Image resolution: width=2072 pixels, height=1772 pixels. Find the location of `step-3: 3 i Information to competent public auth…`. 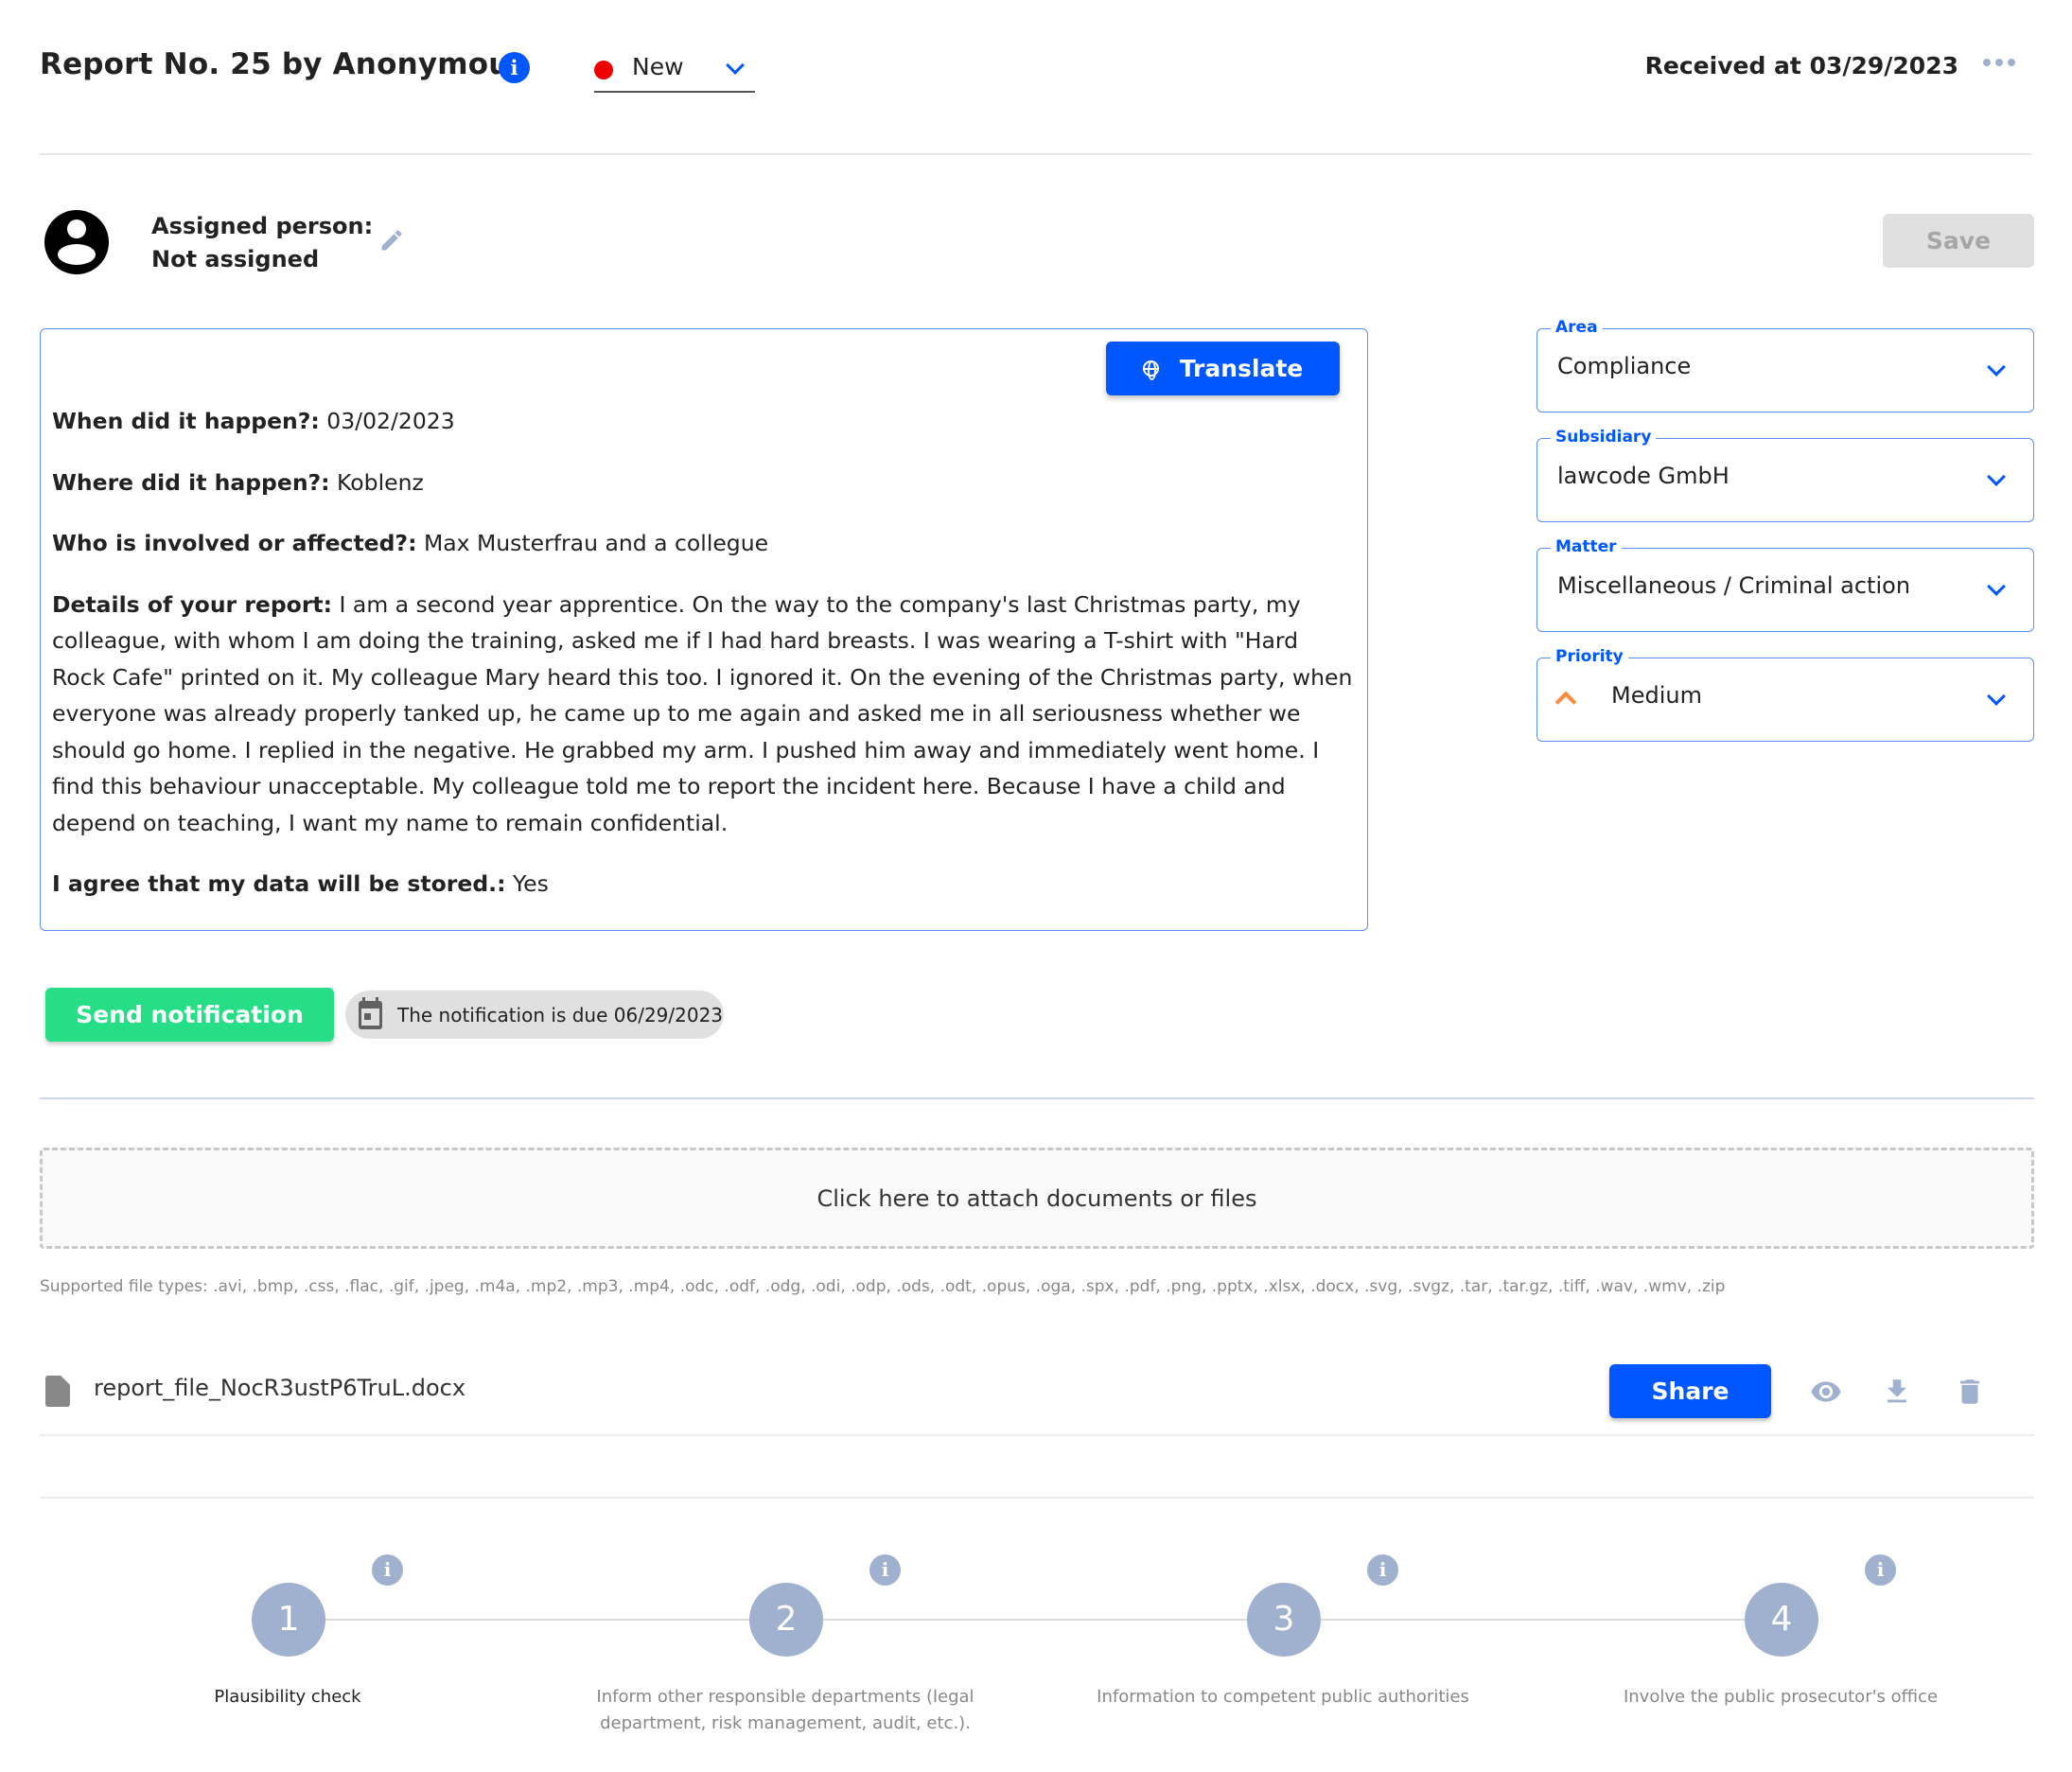

step-3: 3 i Information to competent public auth… is located at coordinates (1282, 1663).